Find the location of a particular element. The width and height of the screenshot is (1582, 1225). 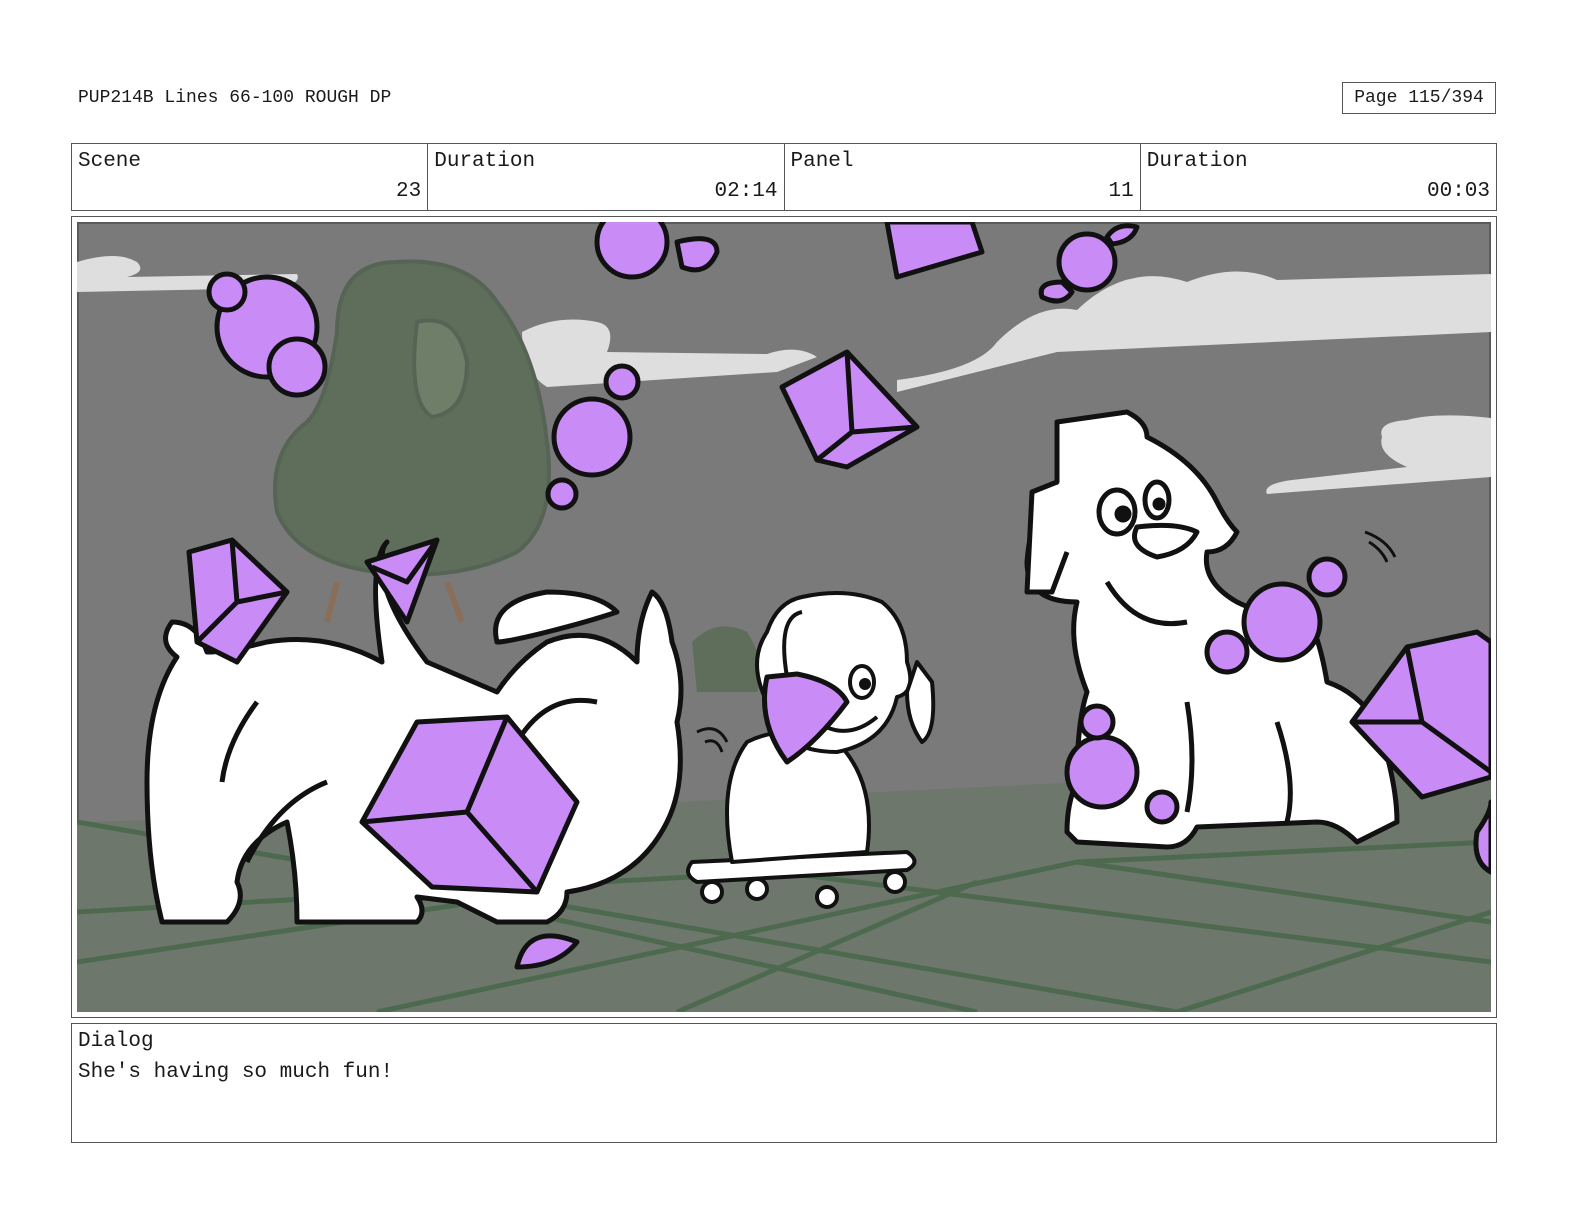

scene-value: 23 is located at coordinates (409, 191).